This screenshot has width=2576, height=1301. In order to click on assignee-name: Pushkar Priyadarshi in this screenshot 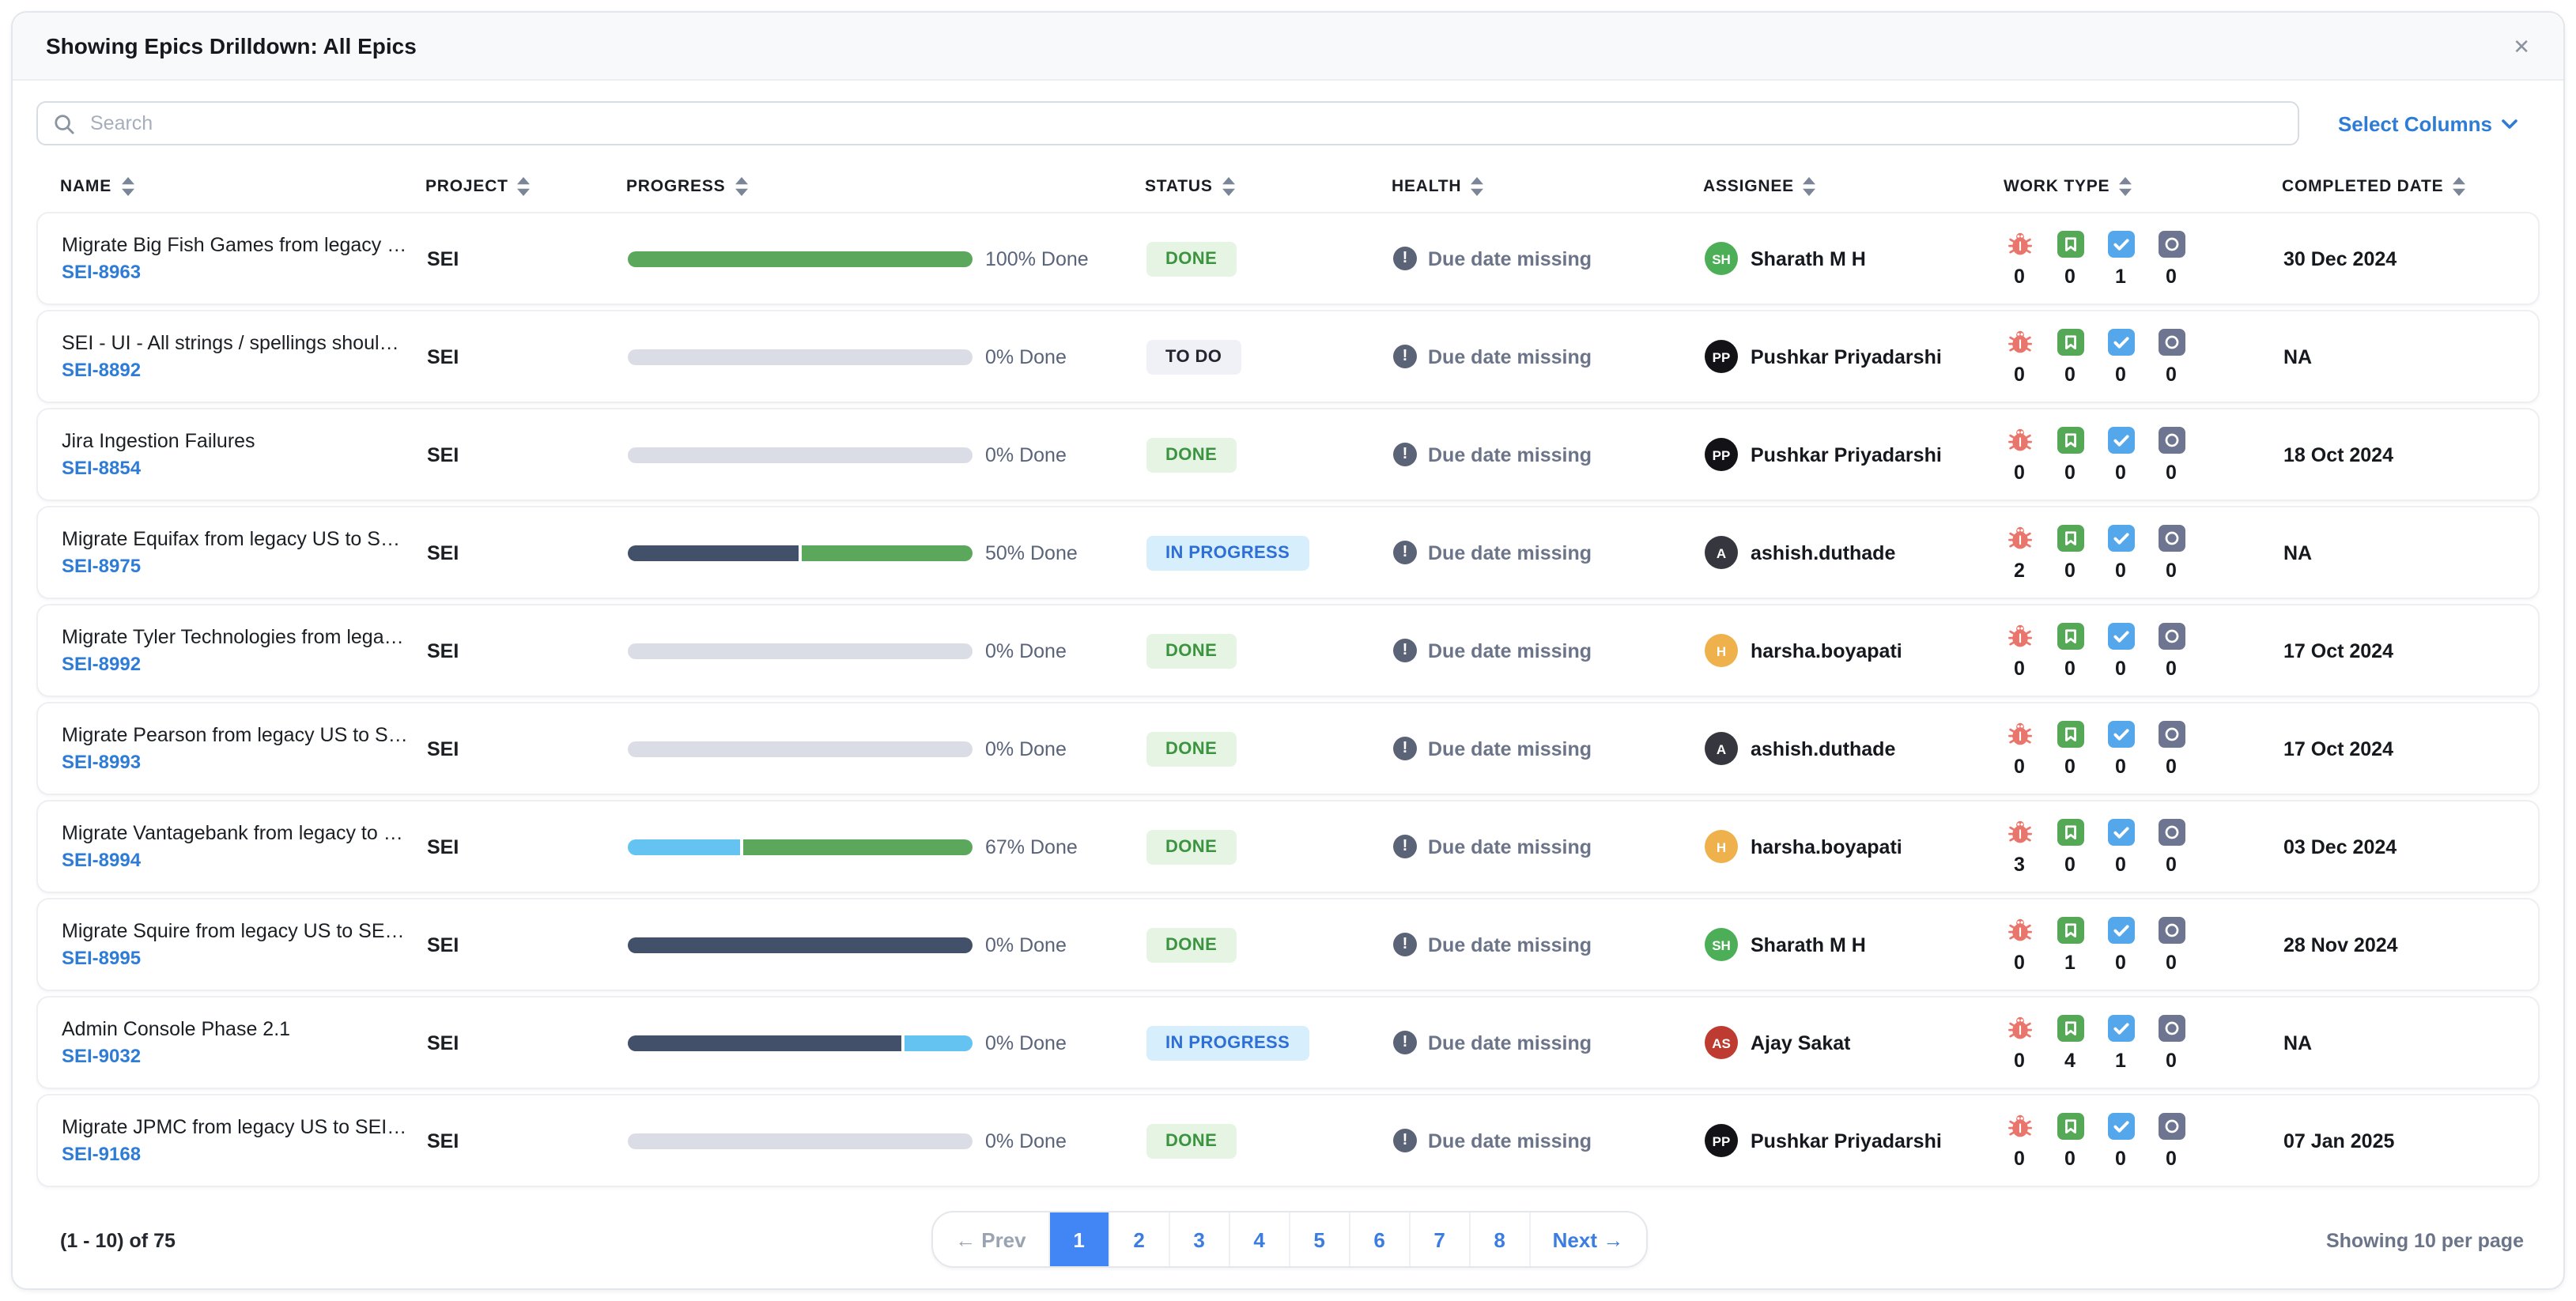, I will do `click(1846, 356)`.